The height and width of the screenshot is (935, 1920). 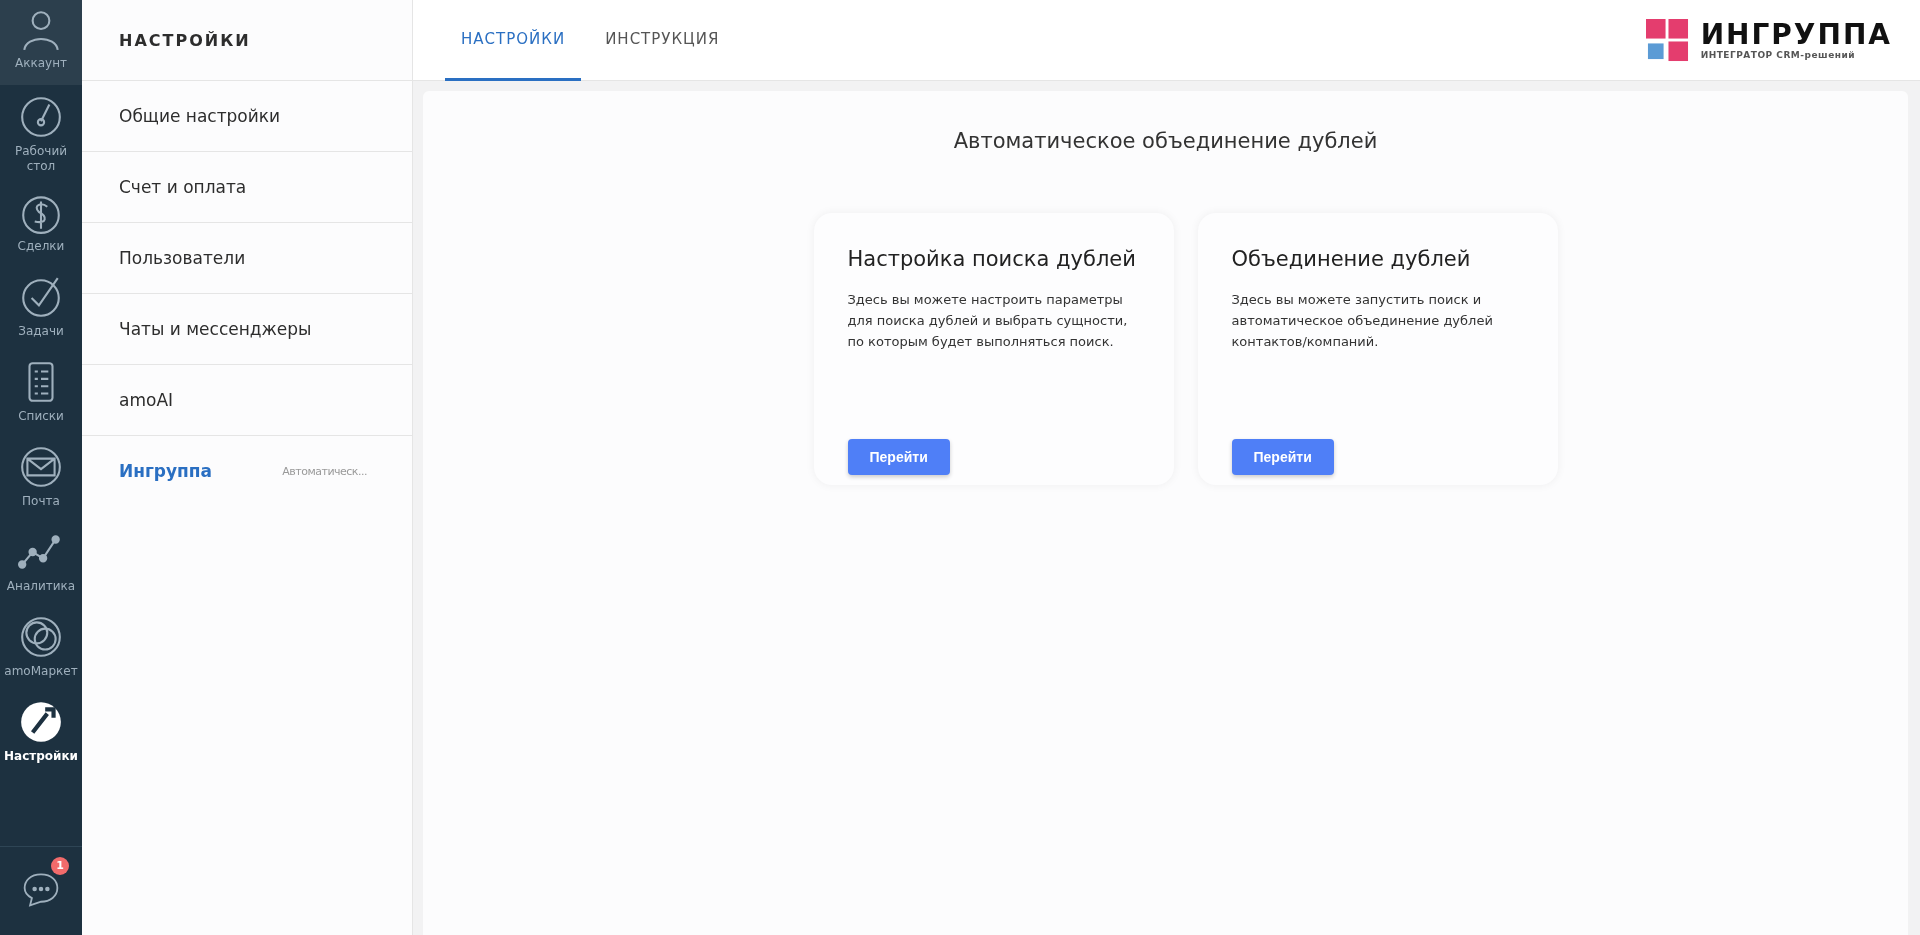 What do you see at coordinates (41, 637) in the screenshot?
I see `circles-icon` at bounding box center [41, 637].